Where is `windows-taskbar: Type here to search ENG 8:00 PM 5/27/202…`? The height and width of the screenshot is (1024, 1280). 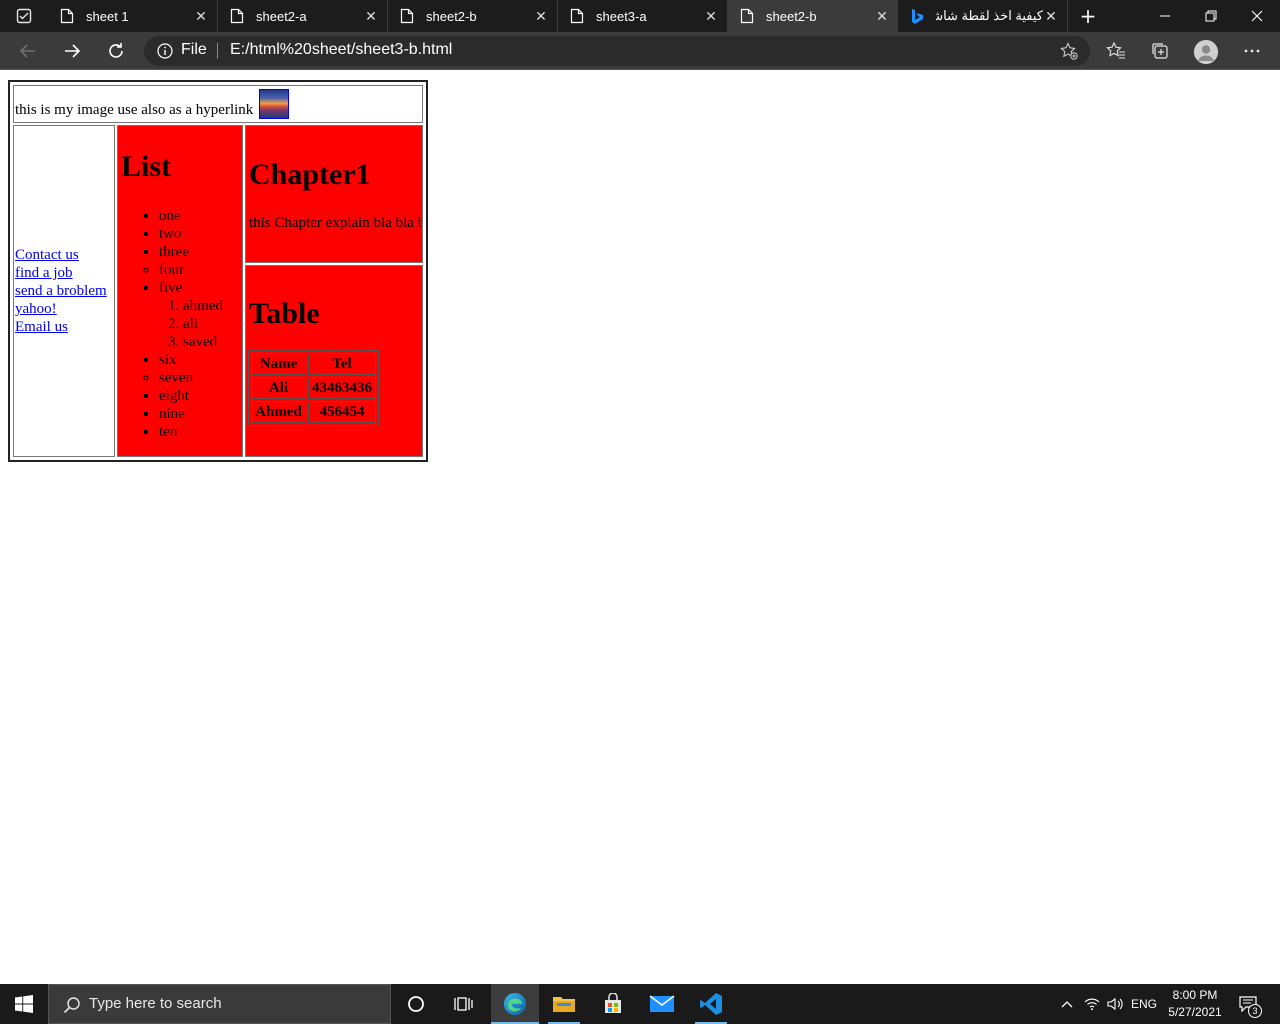
windows-taskbar: Type here to search ENG 8:00 PM 5/27/202… is located at coordinates (640, 1004).